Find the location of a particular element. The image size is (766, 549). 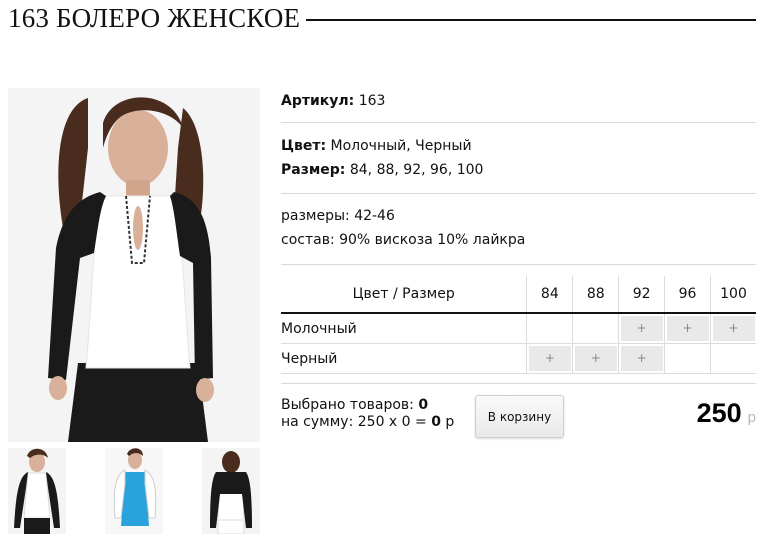

row-color-label: Черный is located at coordinates (404, 358).